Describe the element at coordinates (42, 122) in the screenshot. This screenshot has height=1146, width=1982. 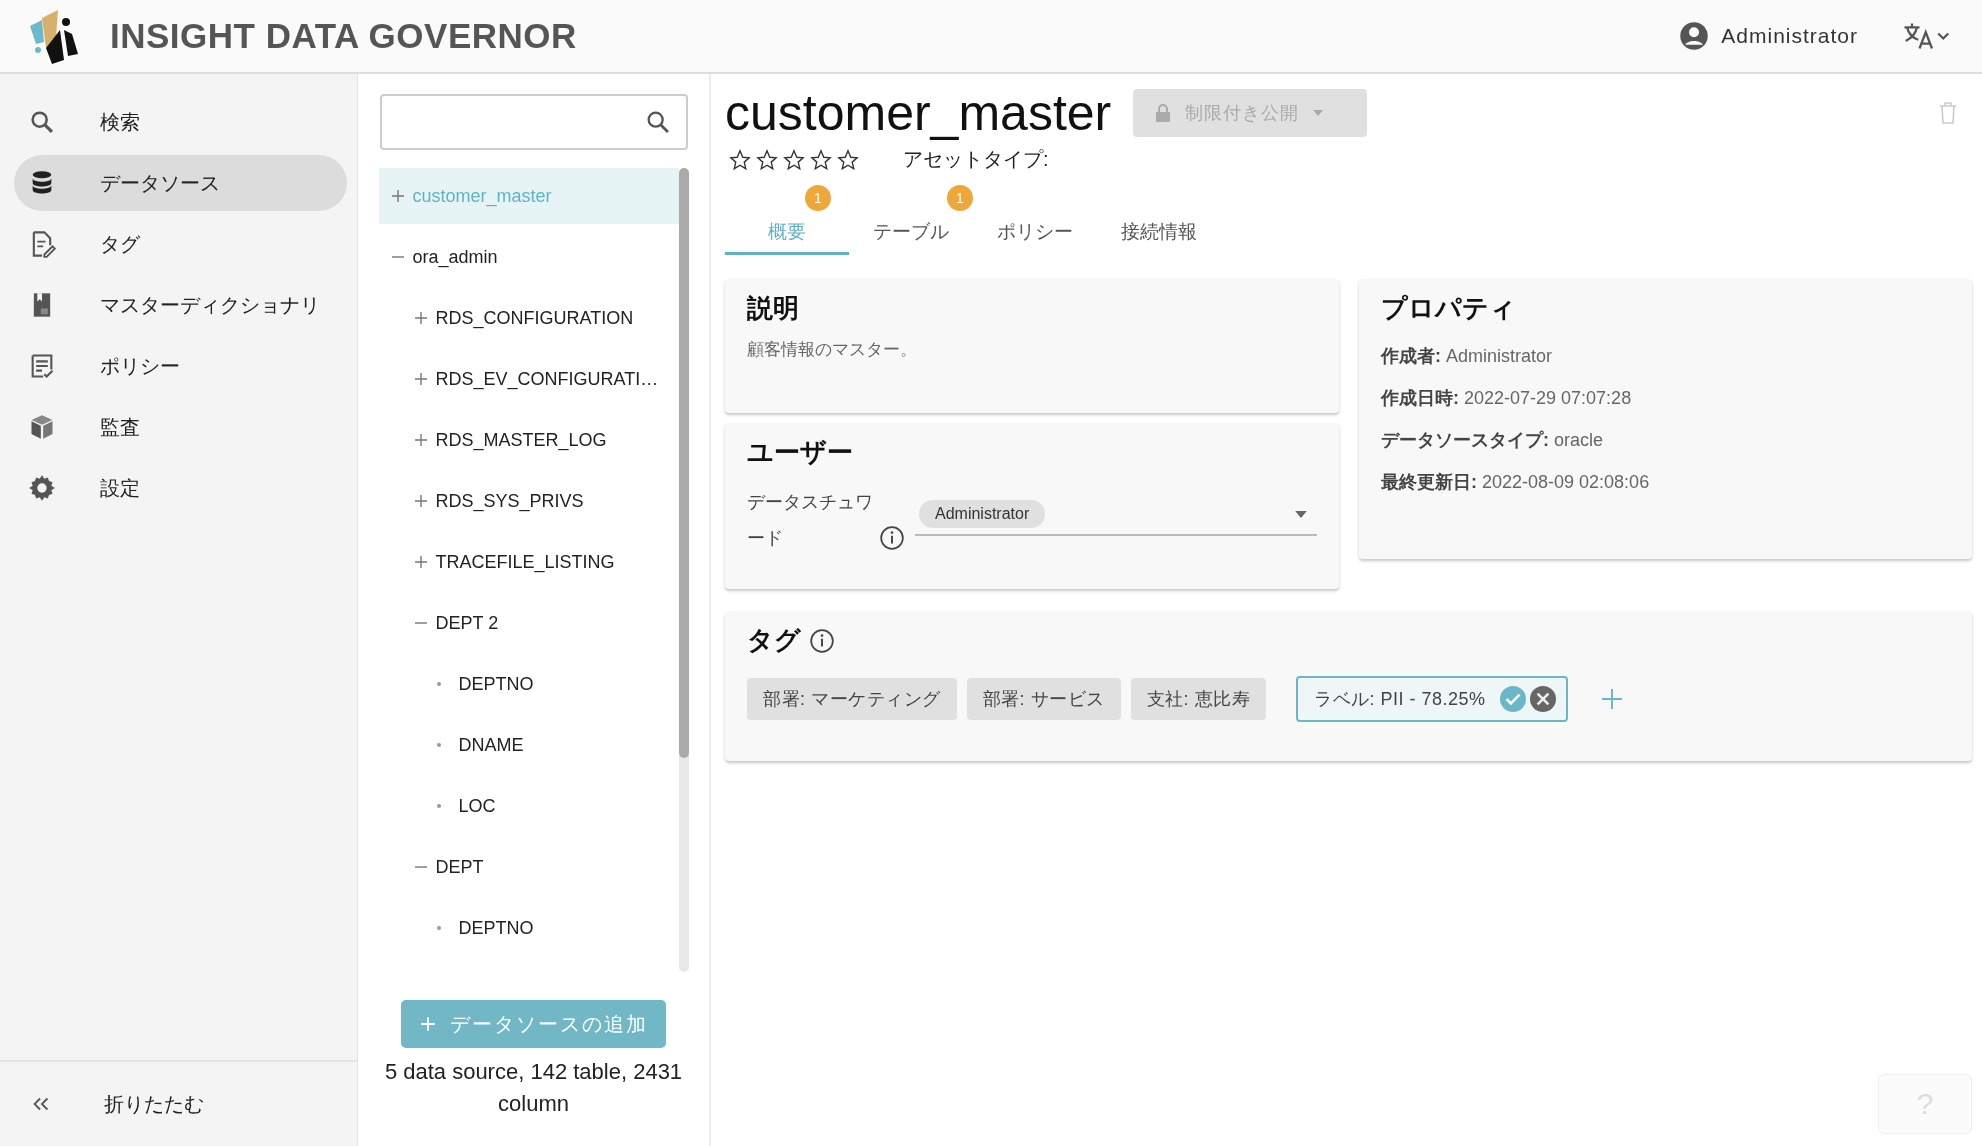
I see `search-icon` at that location.